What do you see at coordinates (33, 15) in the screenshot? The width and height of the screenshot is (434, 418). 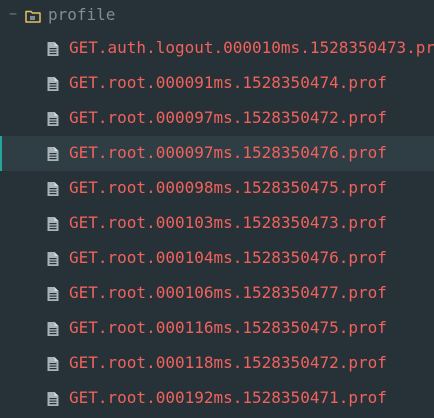 I see `folder-icon` at bounding box center [33, 15].